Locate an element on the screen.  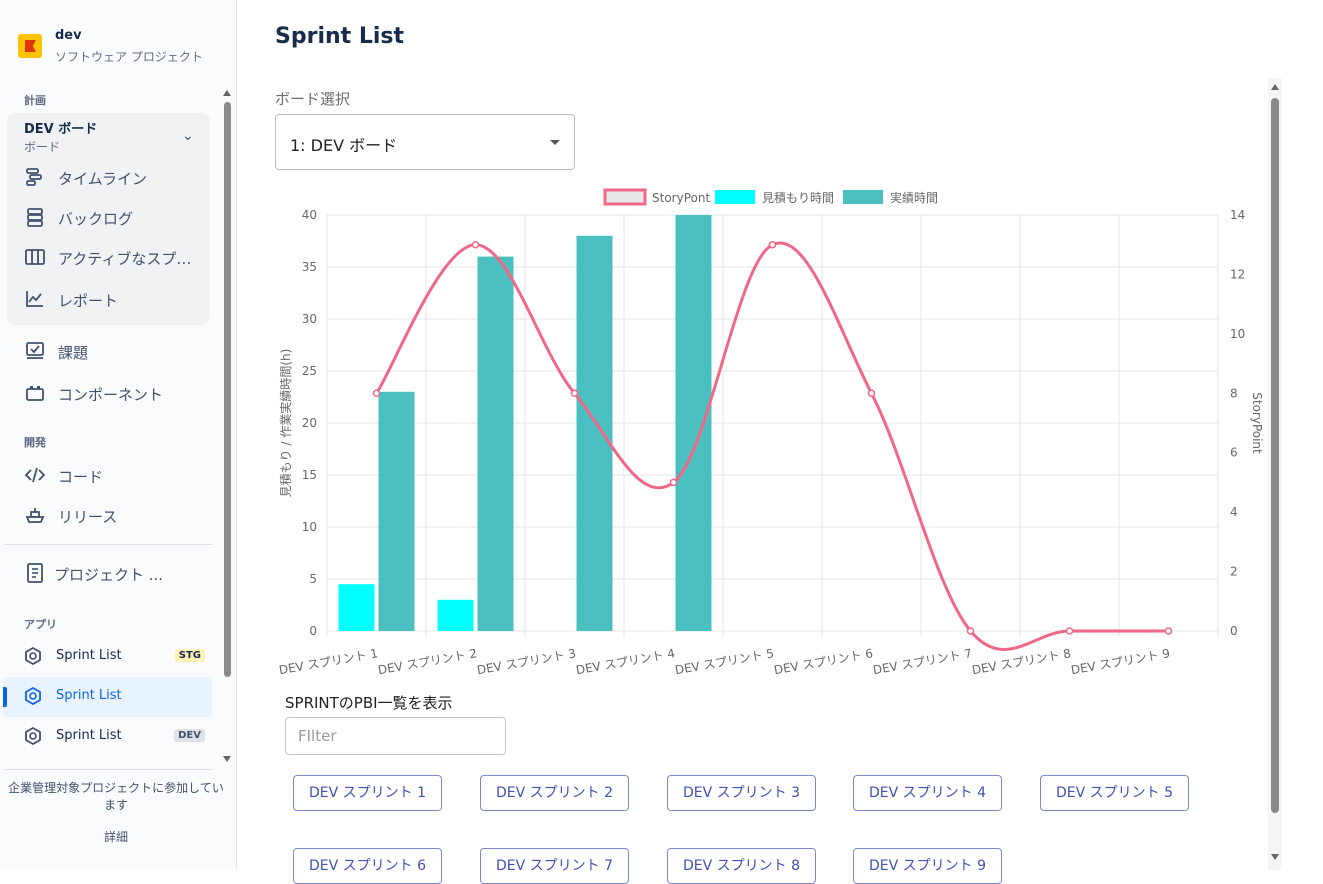
sprint-button: DEV スプリント 7 is located at coordinates (554, 866).